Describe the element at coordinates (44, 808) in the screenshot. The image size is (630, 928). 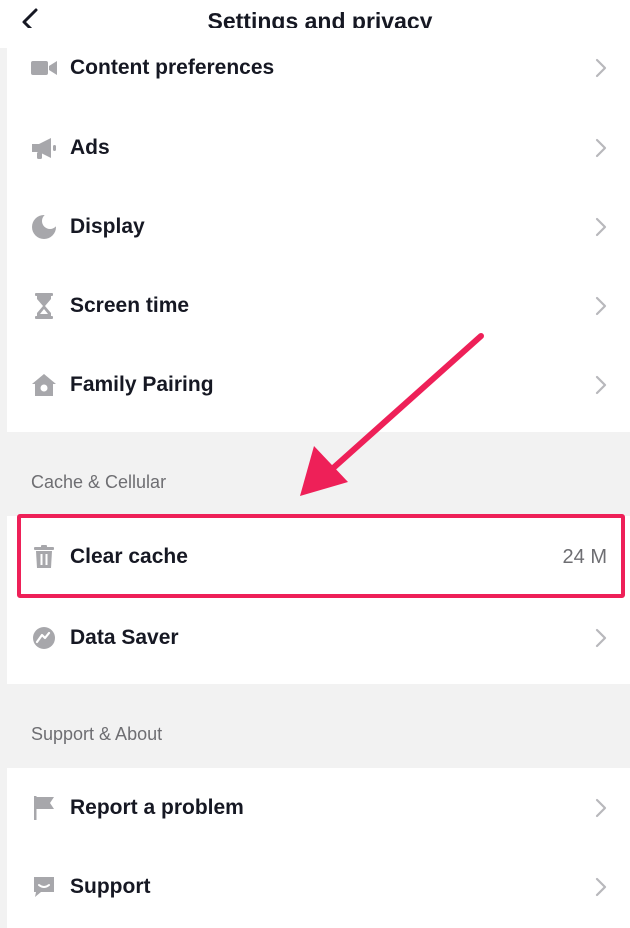
I see `flag-icon` at that location.